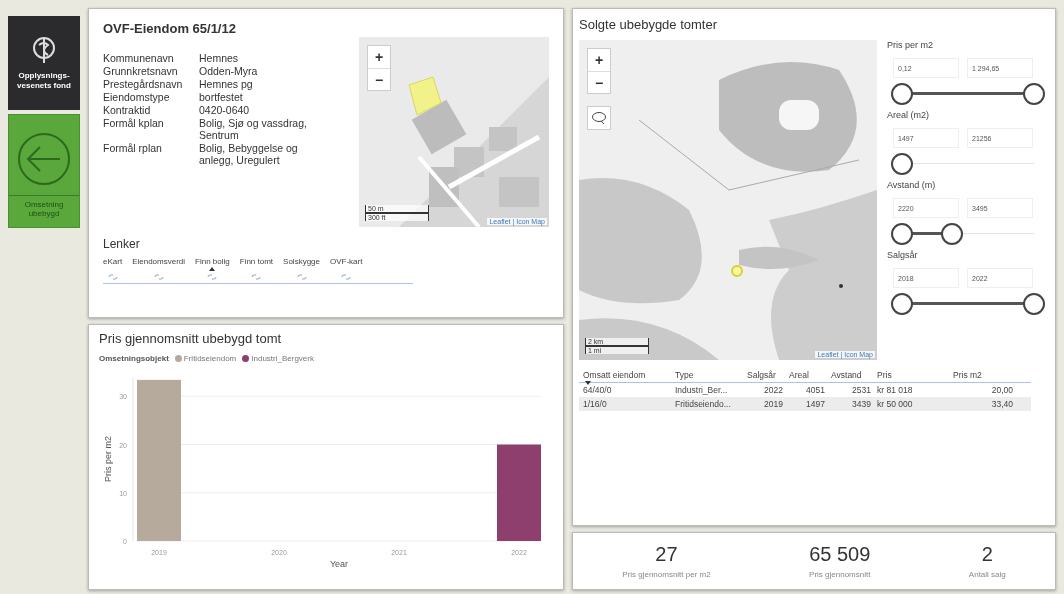 The height and width of the screenshot is (594, 1064). Describe the element at coordinates (666, 554) in the screenshot. I see `kpi-value: 27` at that location.